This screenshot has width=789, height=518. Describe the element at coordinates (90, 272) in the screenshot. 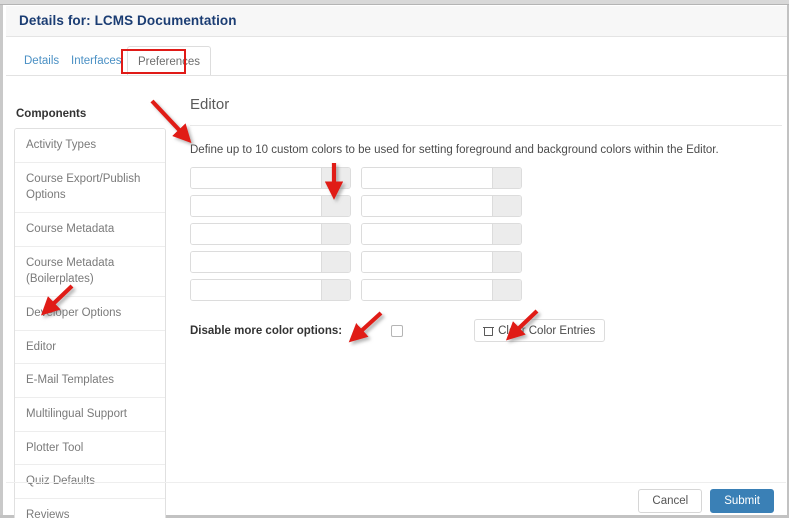

I see `sidebar-item-course-metadata-boilerplates: Course Metadata (Boilerplates)` at that location.